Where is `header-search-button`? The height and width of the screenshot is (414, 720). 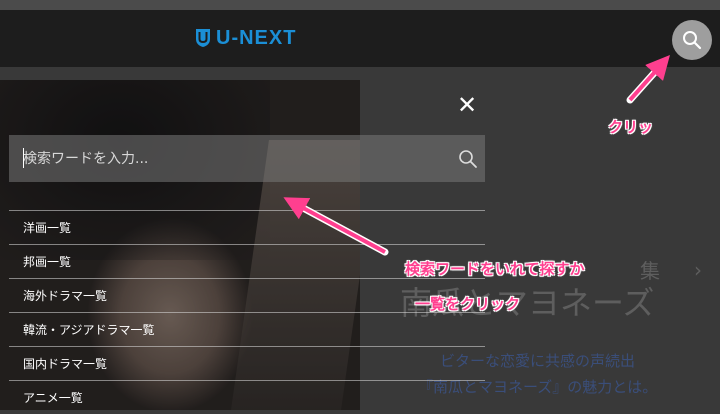 header-search-button is located at coordinates (692, 40).